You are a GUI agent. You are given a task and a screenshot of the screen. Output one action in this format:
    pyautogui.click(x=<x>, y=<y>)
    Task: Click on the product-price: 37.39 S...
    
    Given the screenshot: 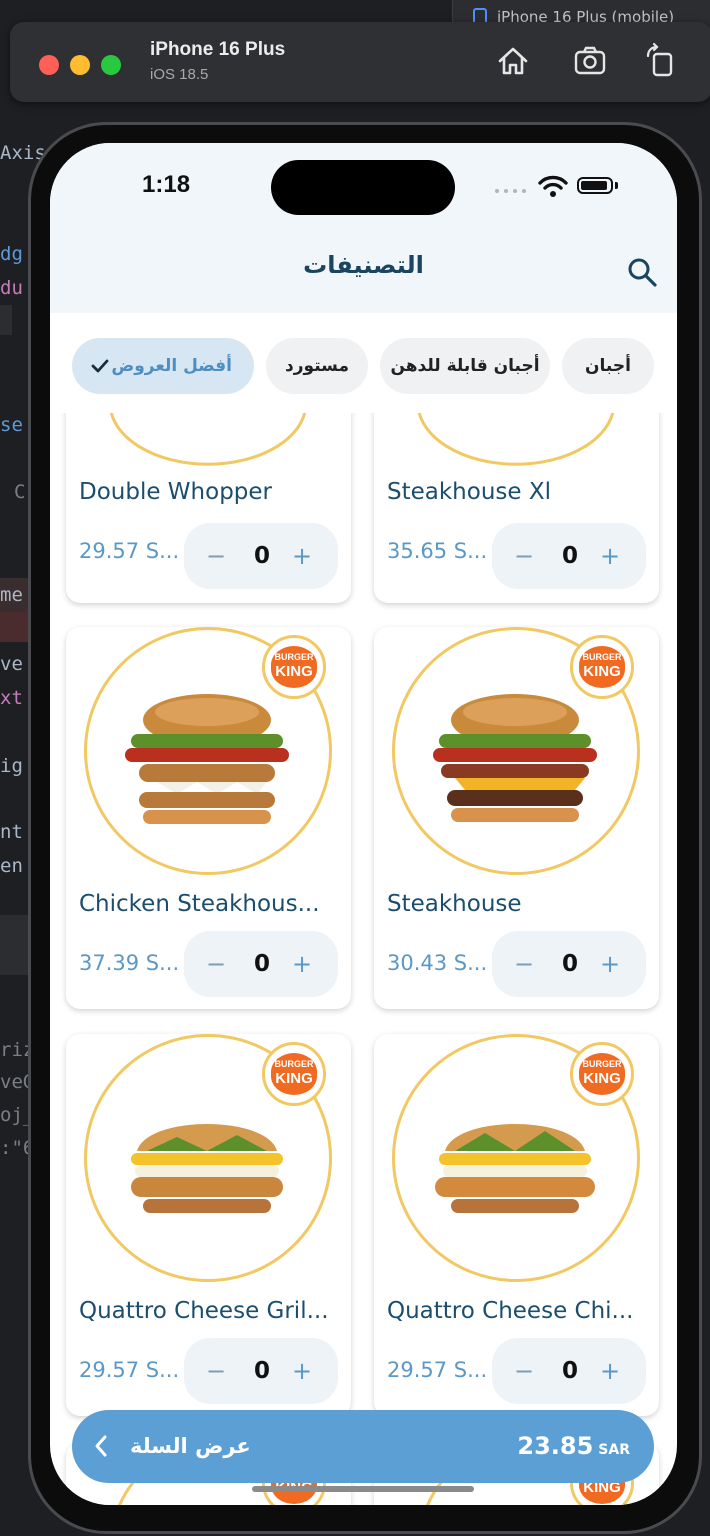 What is the action you would take?
    pyautogui.click(x=129, y=963)
    